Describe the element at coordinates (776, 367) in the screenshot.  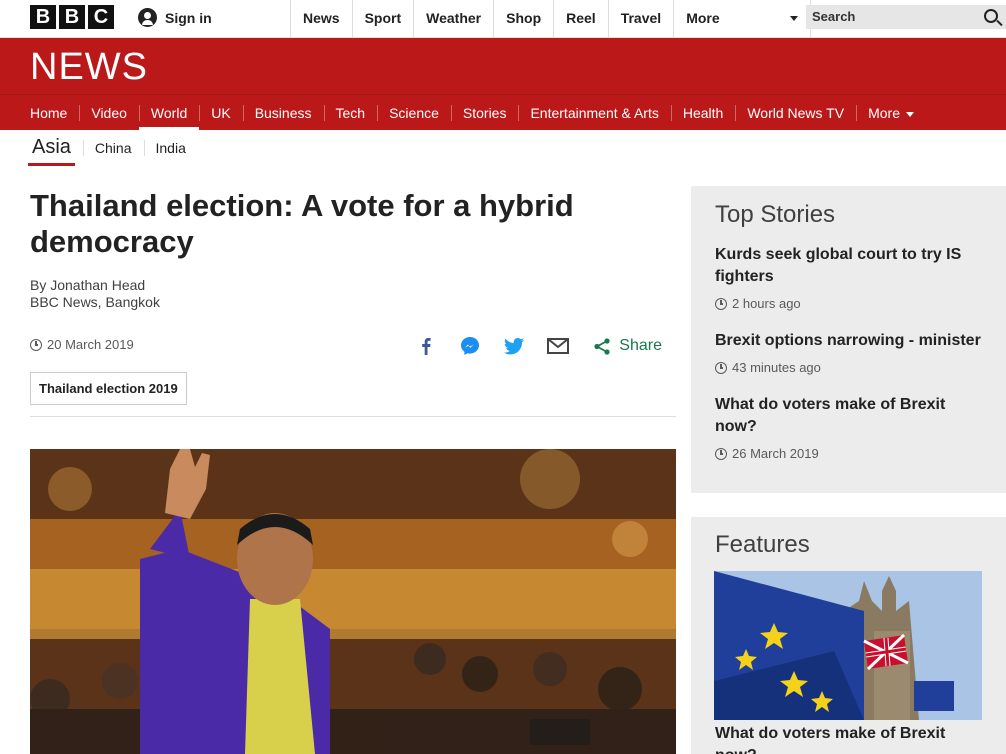
I see `top-story-time-text: 43 minutes ago` at that location.